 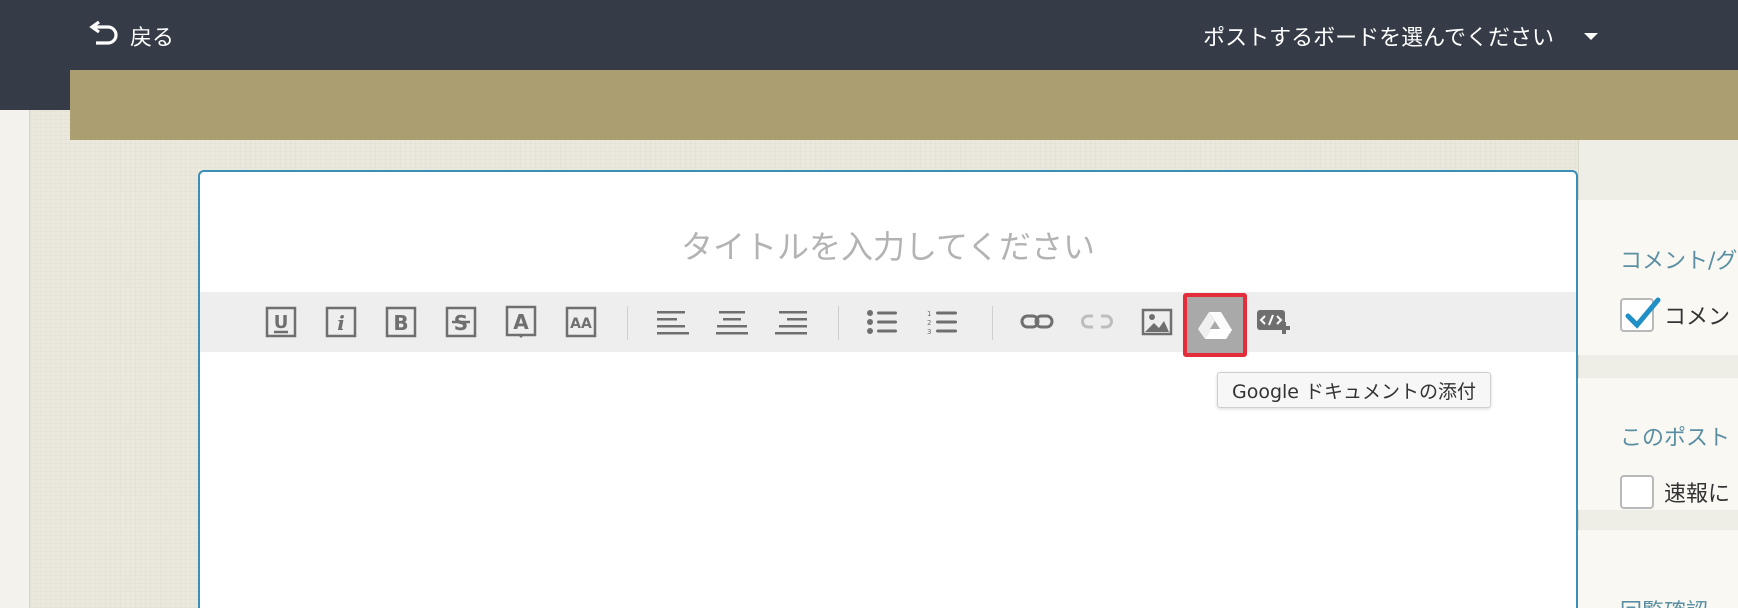 I want to click on post-settings-heading: このポスト, so click(x=1675, y=438).